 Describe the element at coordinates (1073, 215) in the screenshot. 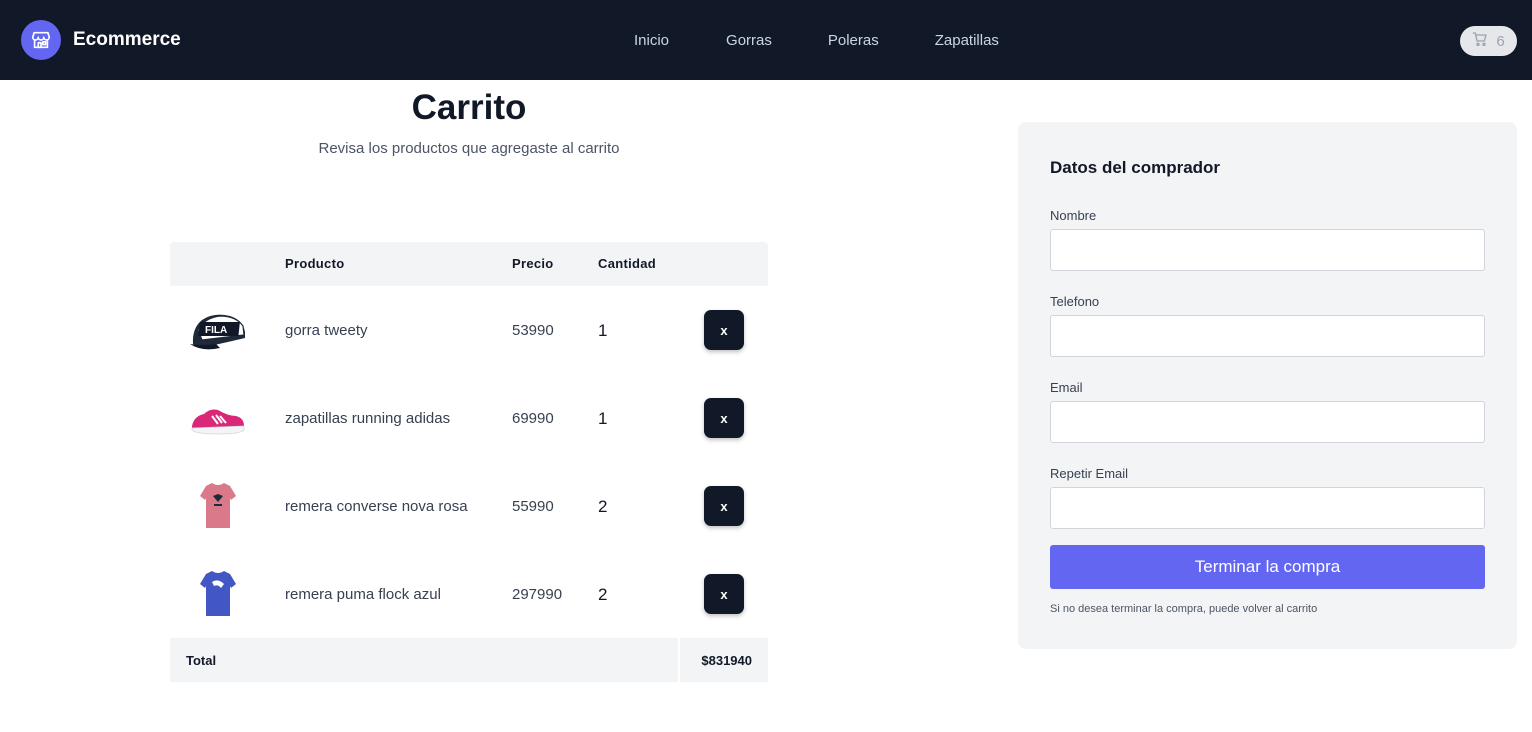

I see `nombre-label: Nombre` at that location.